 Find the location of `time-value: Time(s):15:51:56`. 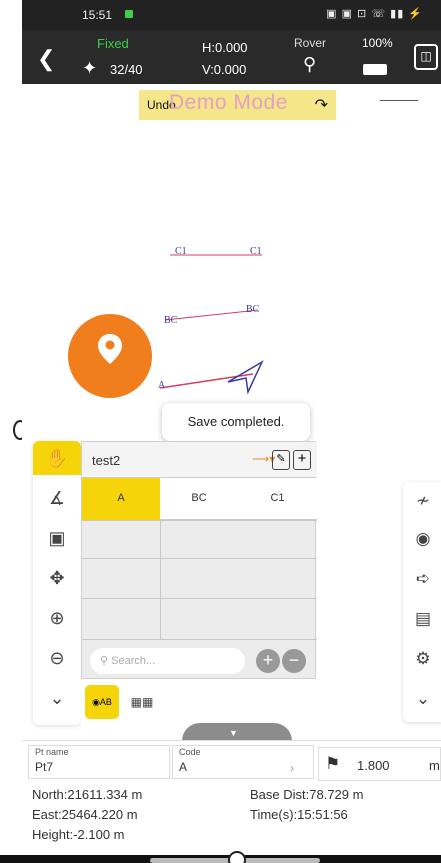

time-value: Time(s):15:51:56 is located at coordinates (299, 814).